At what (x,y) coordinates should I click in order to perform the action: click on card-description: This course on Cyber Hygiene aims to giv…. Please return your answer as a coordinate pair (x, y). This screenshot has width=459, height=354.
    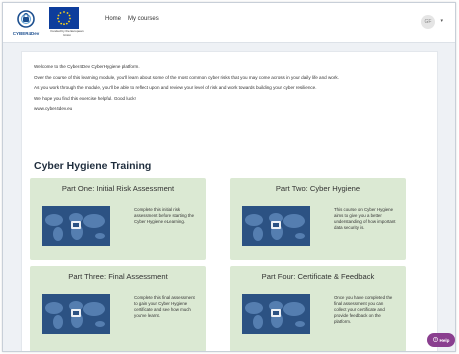
    Looking at the image, I should click on (365, 218).